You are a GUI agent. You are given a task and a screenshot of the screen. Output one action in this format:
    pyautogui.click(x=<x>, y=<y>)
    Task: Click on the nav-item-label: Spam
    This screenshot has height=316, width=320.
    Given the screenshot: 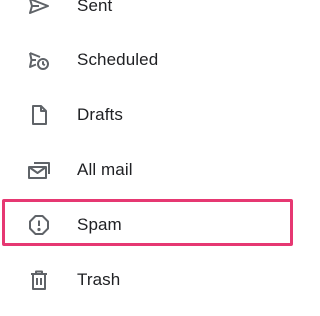 What is the action you would take?
    pyautogui.click(x=99, y=224)
    